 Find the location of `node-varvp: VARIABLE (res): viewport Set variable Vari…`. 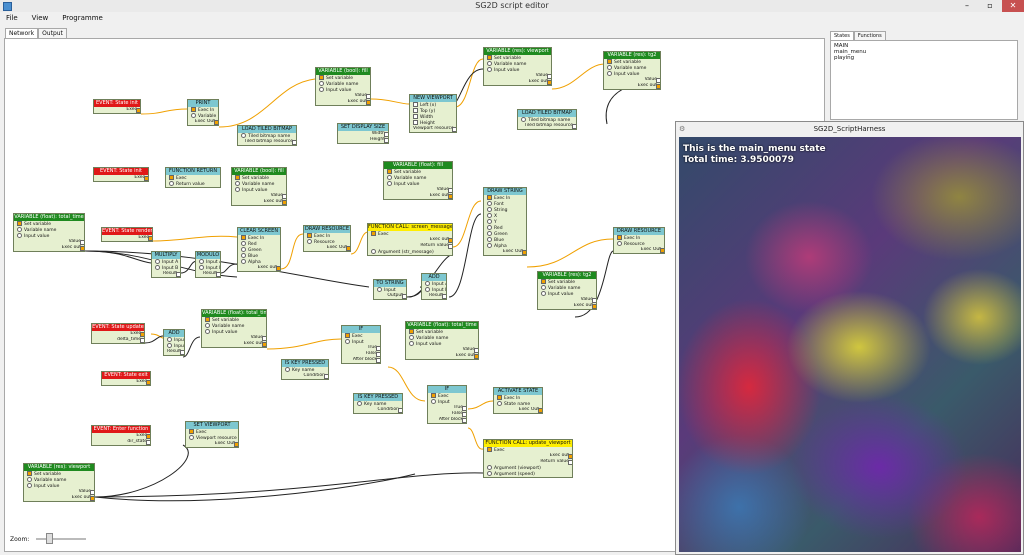

node-varvp: VARIABLE (res): viewport Set variable Vari… is located at coordinates (517, 66).